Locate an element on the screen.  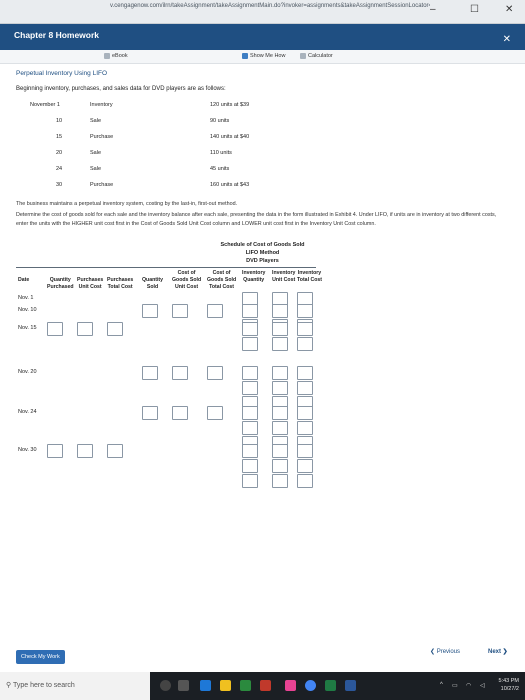
check-my-work-button: Check My Work is located at coordinates (40, 657).